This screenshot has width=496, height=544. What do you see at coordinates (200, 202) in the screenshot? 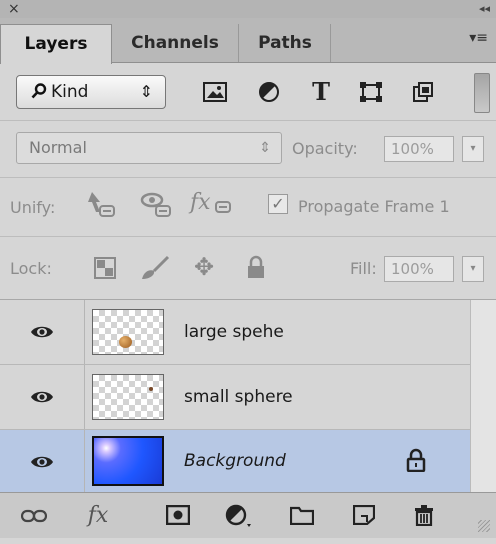
I see `unify-fx-label: fx` at bounding box center [200, 202].